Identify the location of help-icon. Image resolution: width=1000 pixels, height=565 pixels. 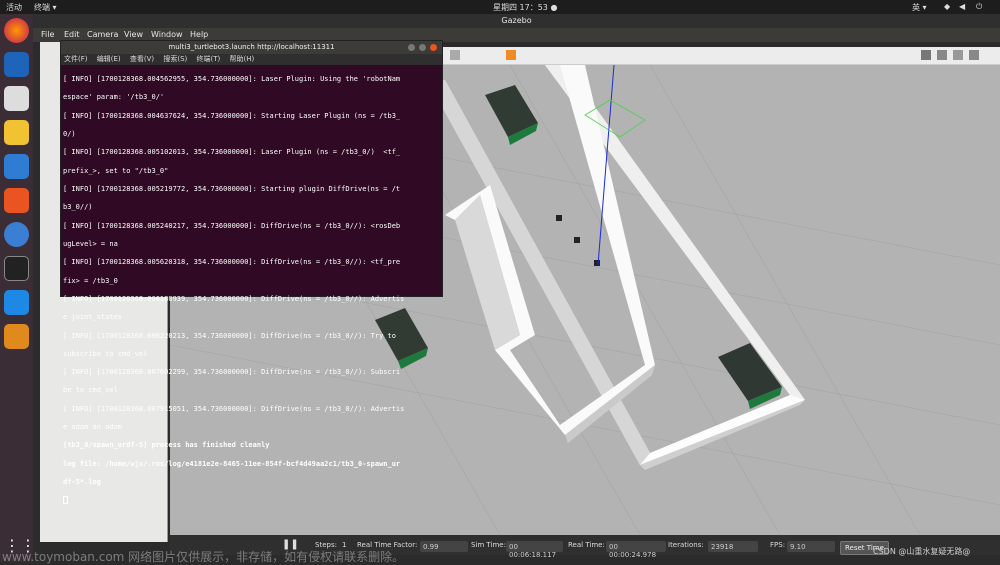
(16, 234).